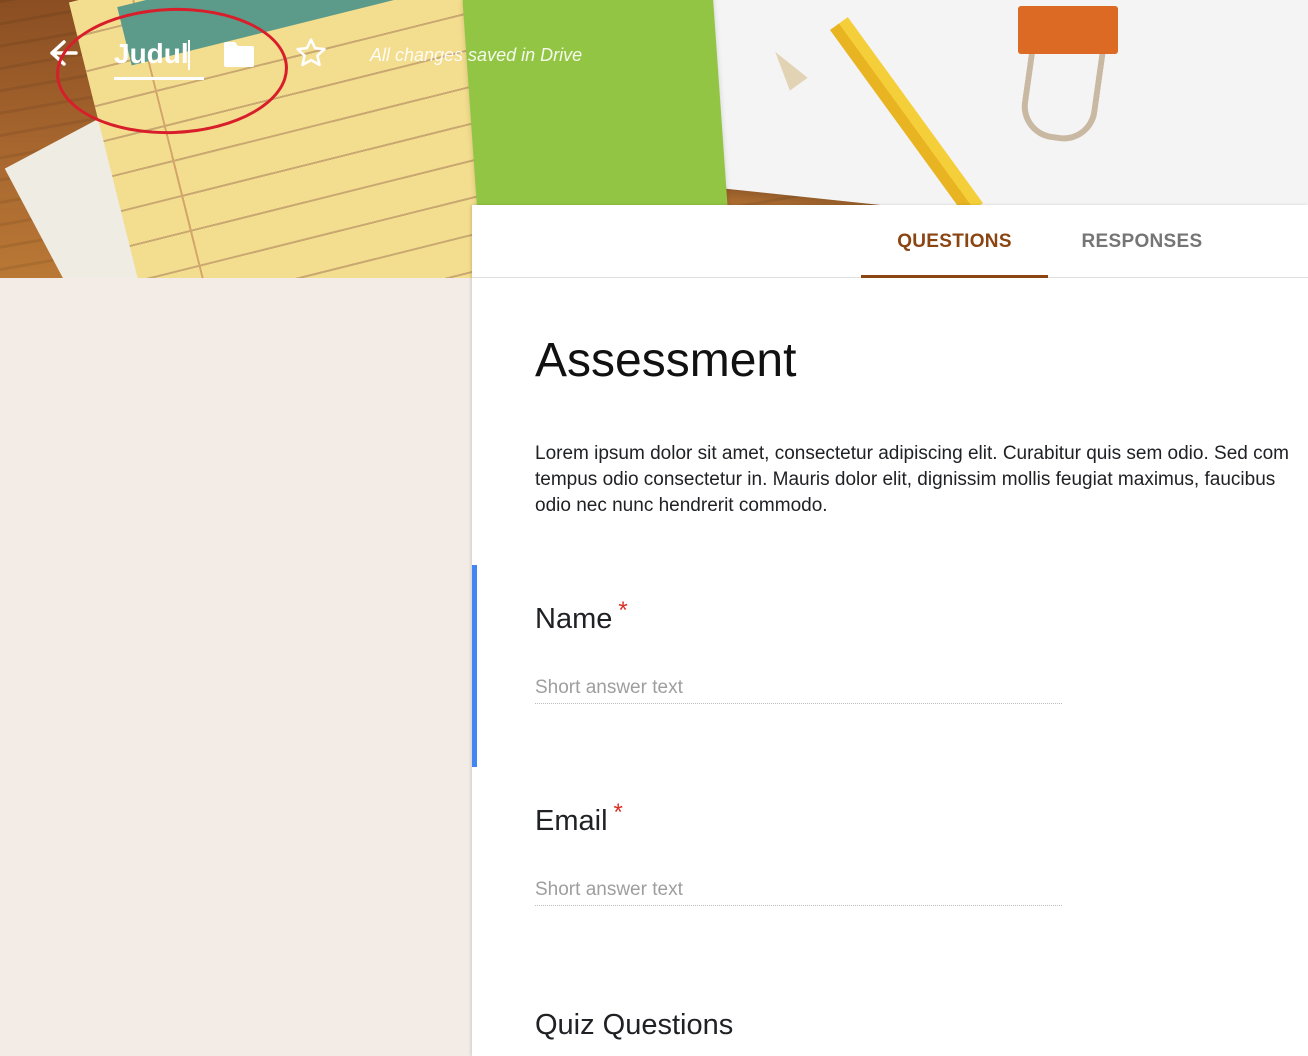  I want to click on top-bar: All changes saved in Drive, so click(654, 69).